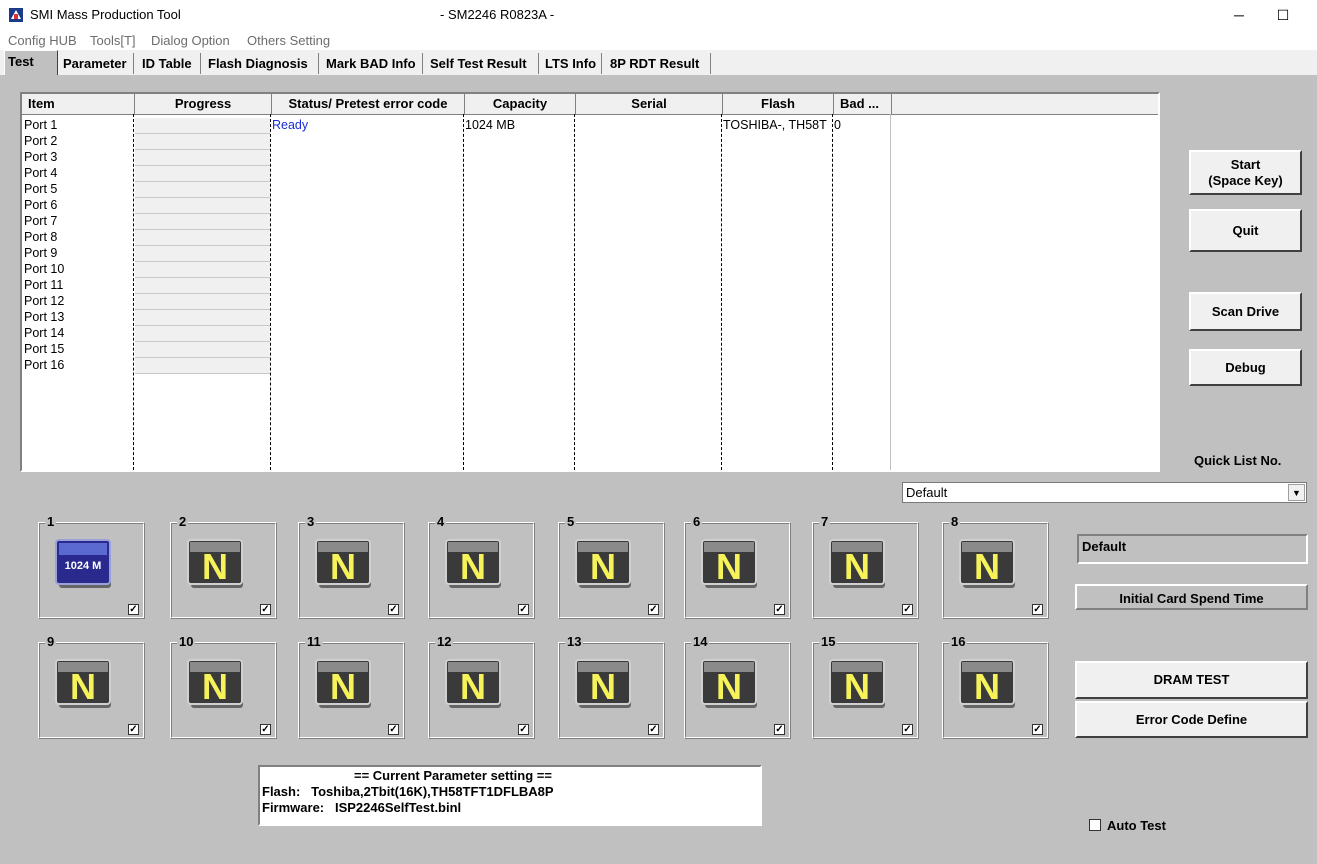 The height and width of the screenshot is (864, 1317). Describe the element at coordinates (1296, 492) in the screenshot. I see `chevron-down-icon: ▼` at that location.